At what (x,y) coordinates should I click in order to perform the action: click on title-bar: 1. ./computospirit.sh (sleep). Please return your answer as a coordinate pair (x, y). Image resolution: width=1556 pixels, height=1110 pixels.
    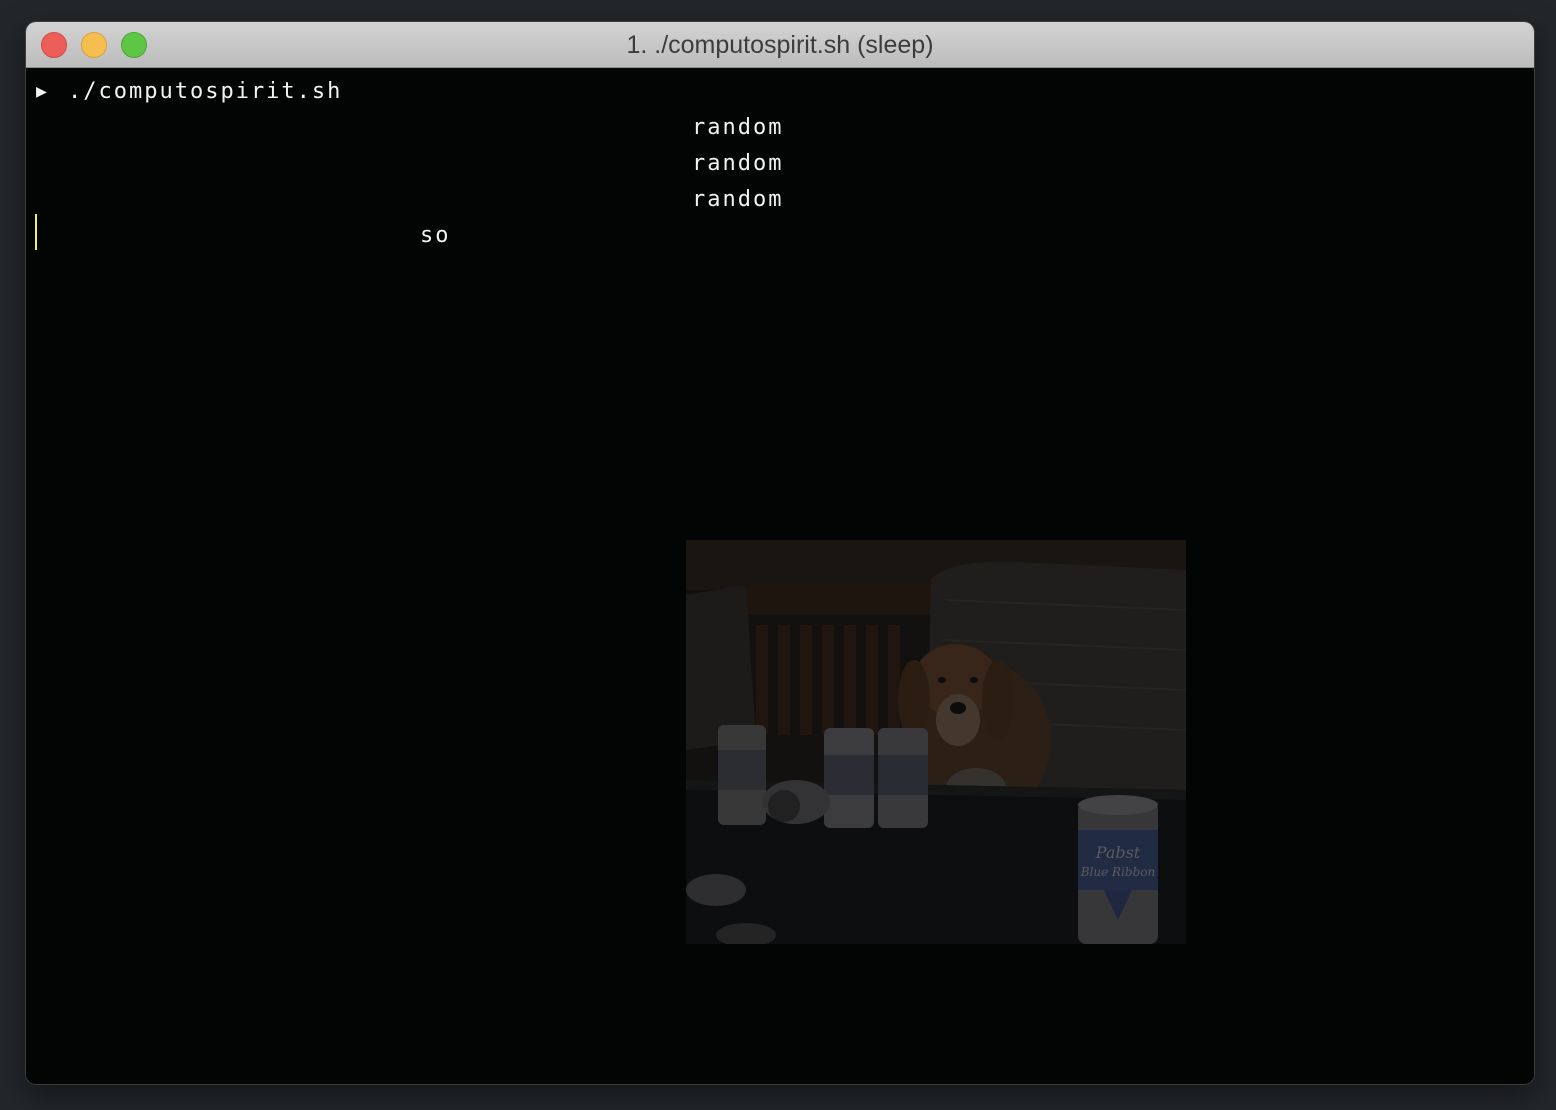
    Looking at the image, I should click on (780, 45).